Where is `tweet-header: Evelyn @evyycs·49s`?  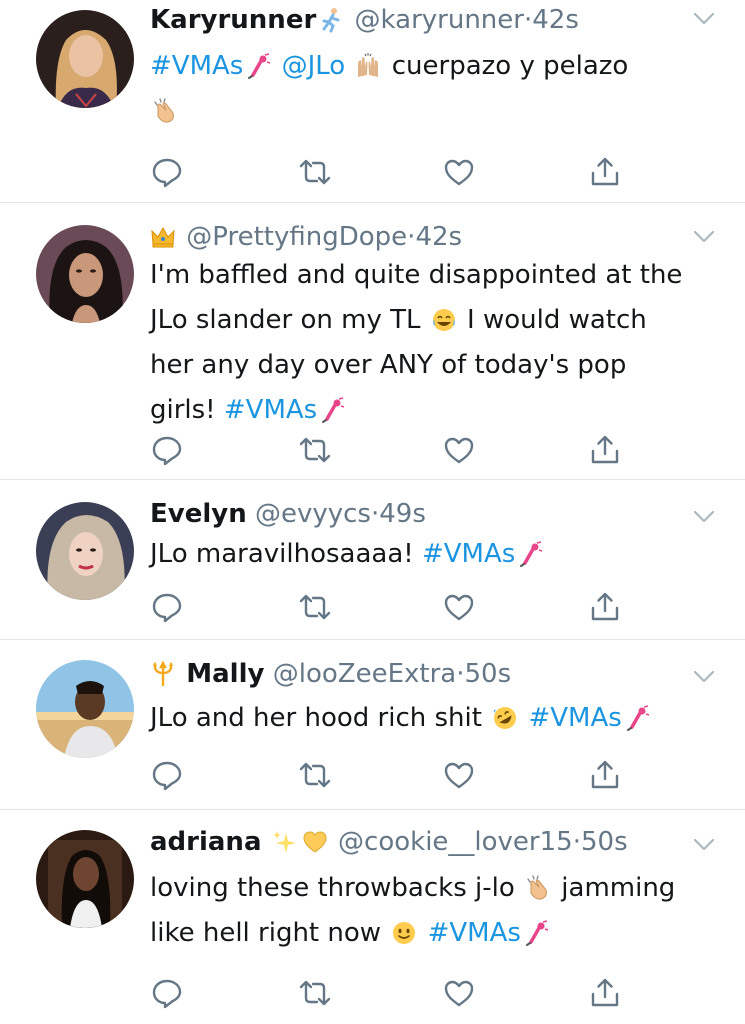
tweet-header: Evelyn @evyycs·49s is located at coordinates (417, 514).